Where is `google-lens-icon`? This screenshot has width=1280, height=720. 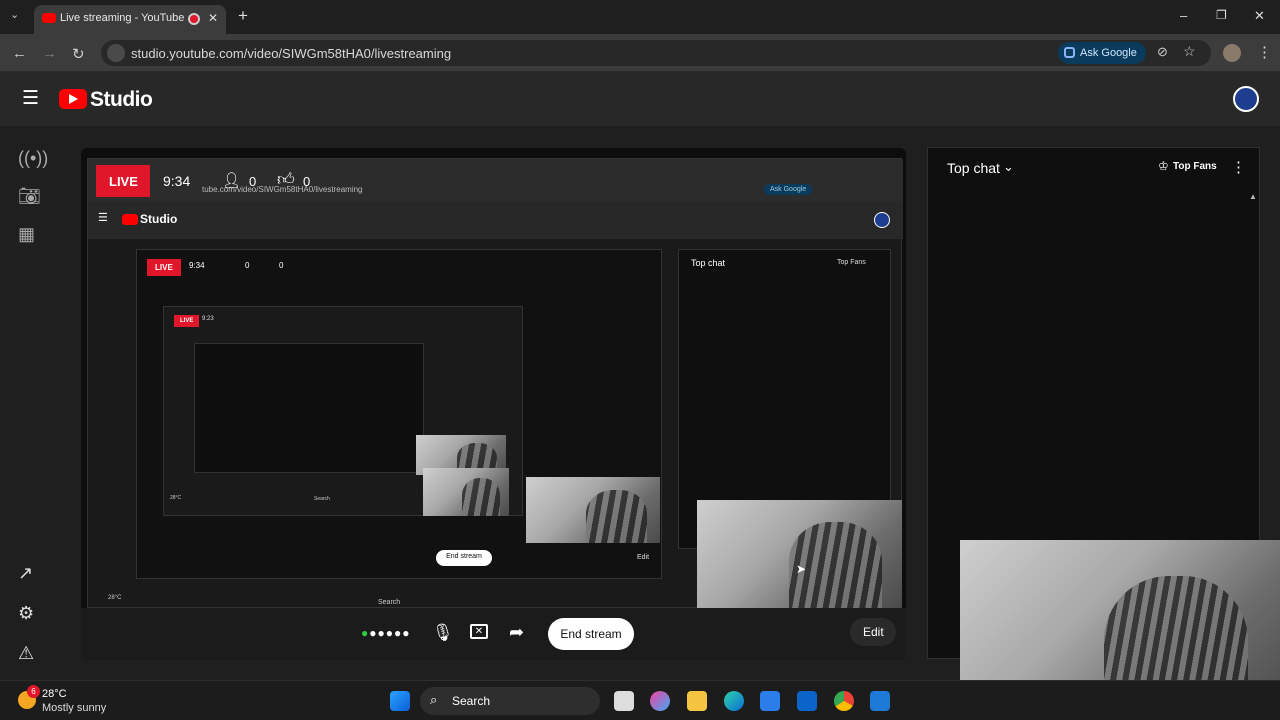 google-lens-icon is located at coordinates (1069, 52).